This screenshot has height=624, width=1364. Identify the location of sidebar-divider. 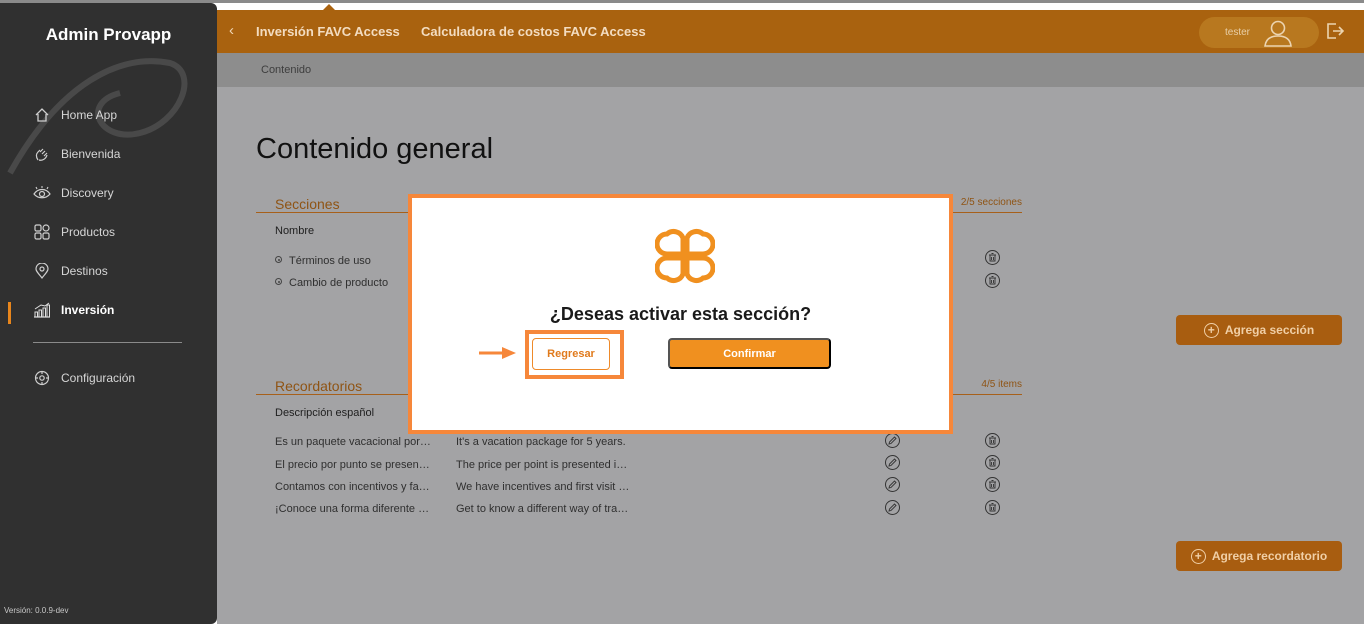
(107, 342).